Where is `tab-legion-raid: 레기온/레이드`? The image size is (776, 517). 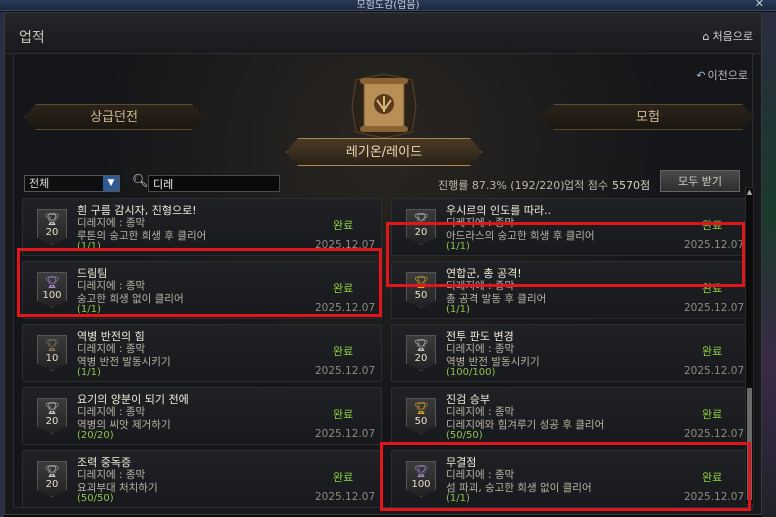
tab-legion-raid: 레기온/레이드 is located at coordinates (384, 152).